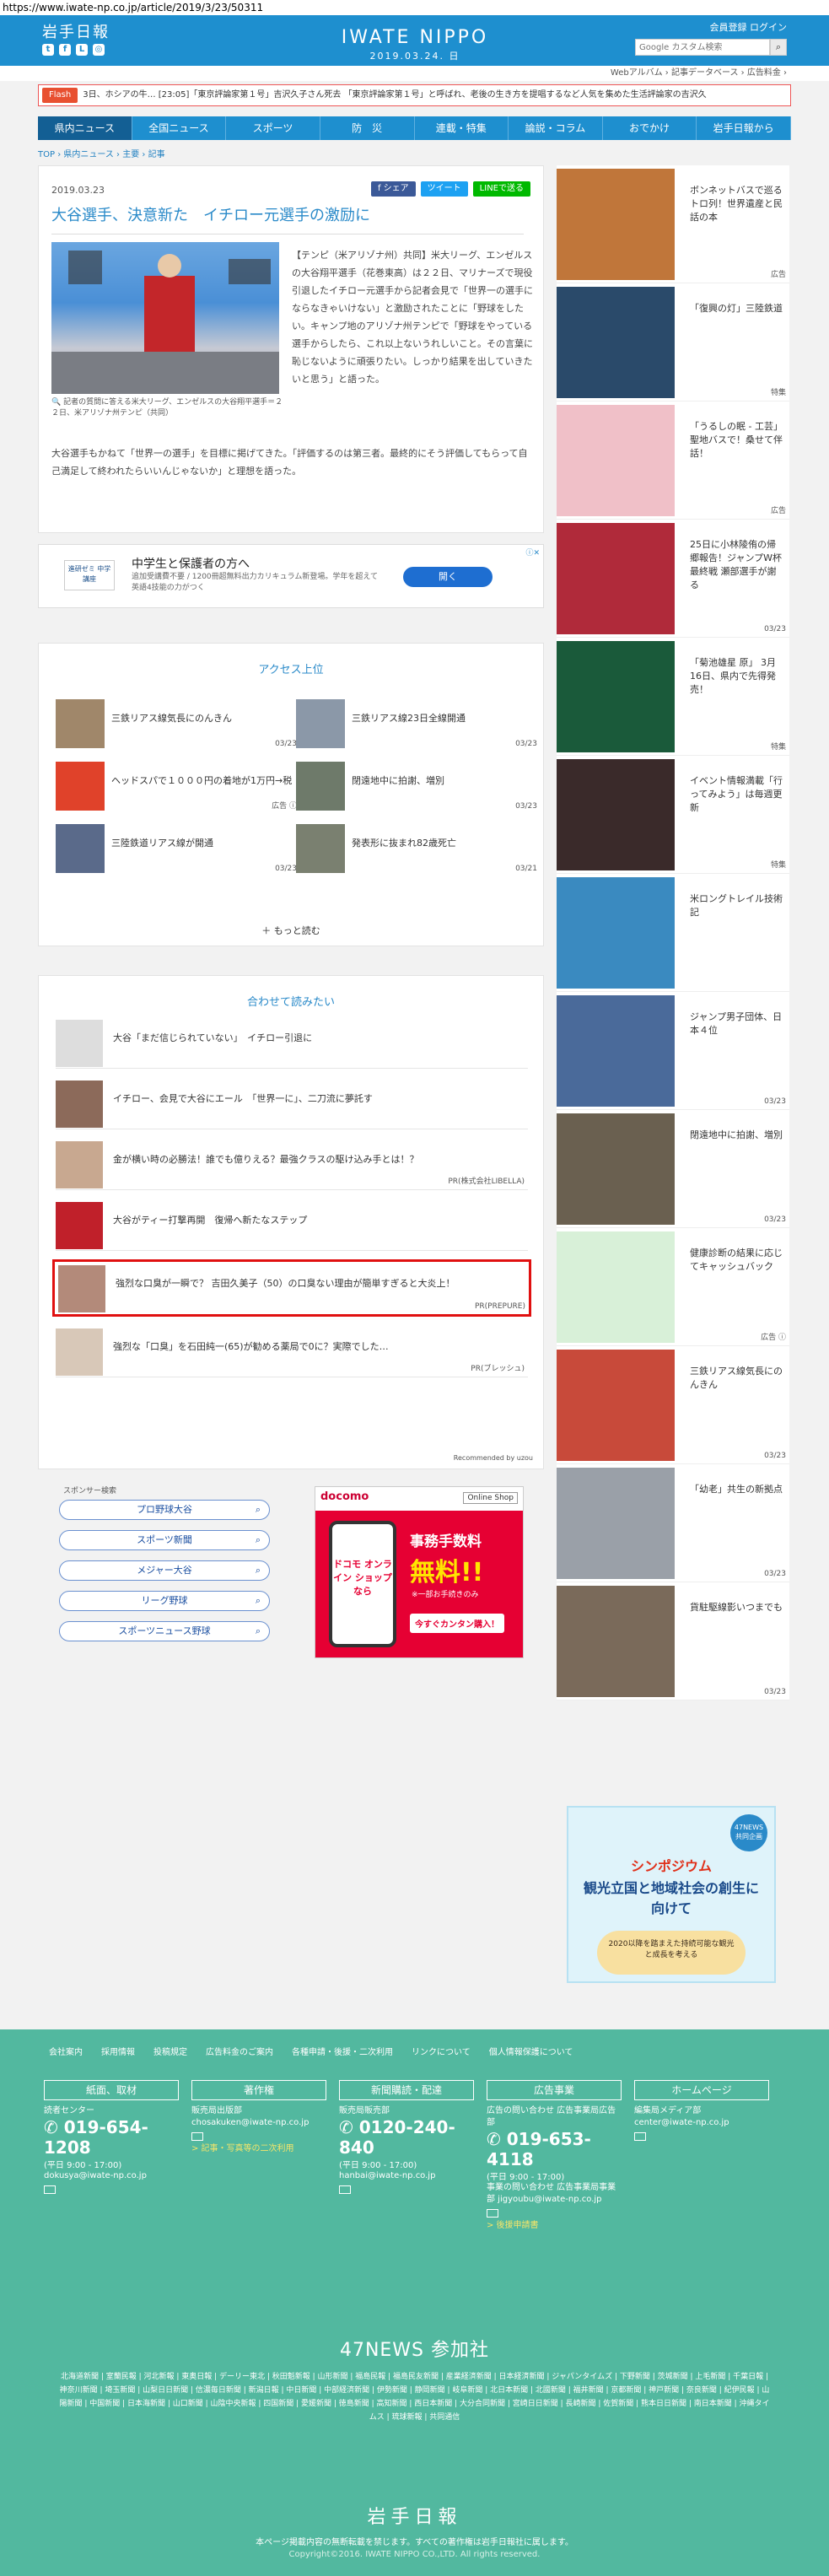 The width and height of the screenshot is (829, 2576). I want to click on related-item: 大谷がティー打撃再開 復帰へ新たなステップ, so click(292, 1225).